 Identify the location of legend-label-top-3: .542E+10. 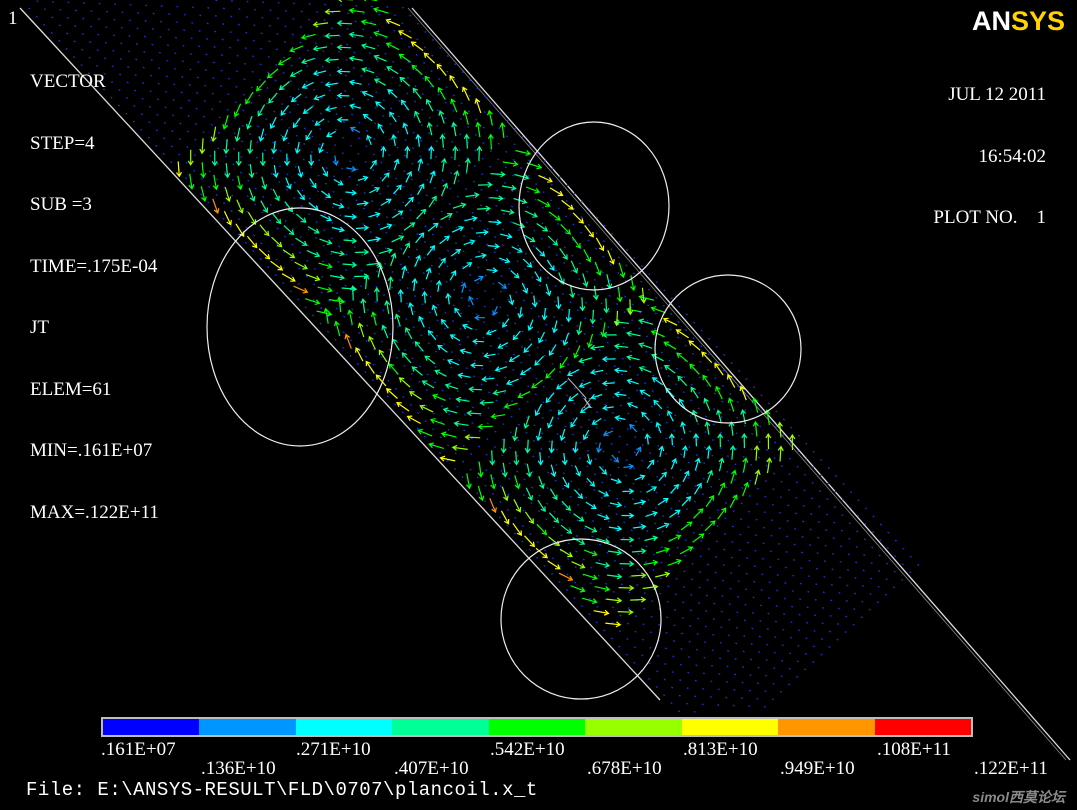
(527, 749).